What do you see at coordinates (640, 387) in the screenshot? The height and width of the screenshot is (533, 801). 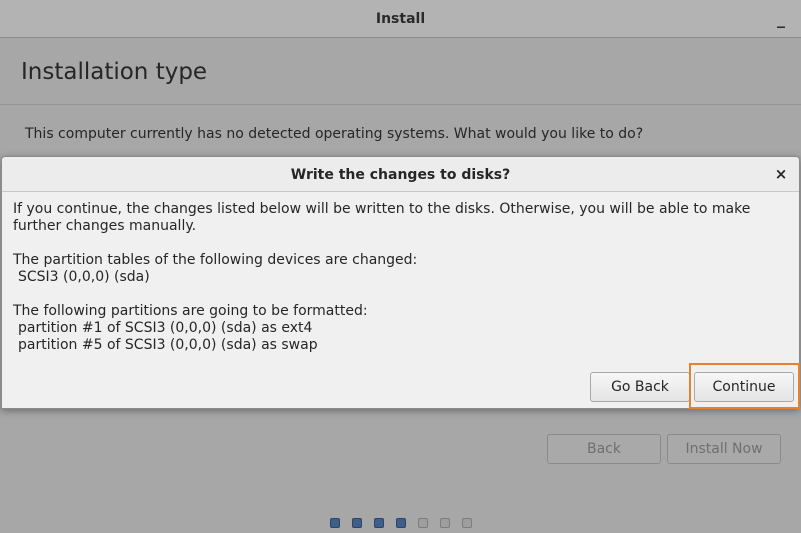 I see `go-back-button: Go Back` at bounding box center [640, 387].